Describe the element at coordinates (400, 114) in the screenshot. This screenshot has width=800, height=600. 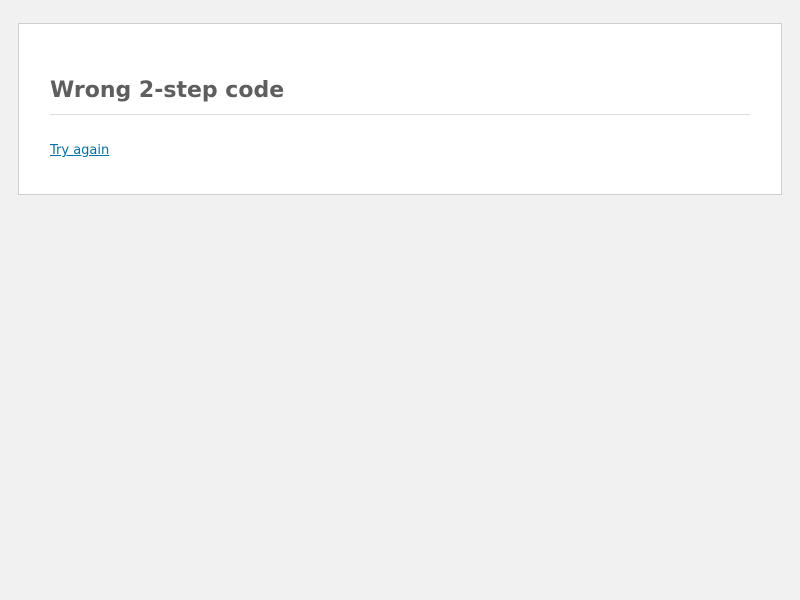
I see `title-divider` at that location.